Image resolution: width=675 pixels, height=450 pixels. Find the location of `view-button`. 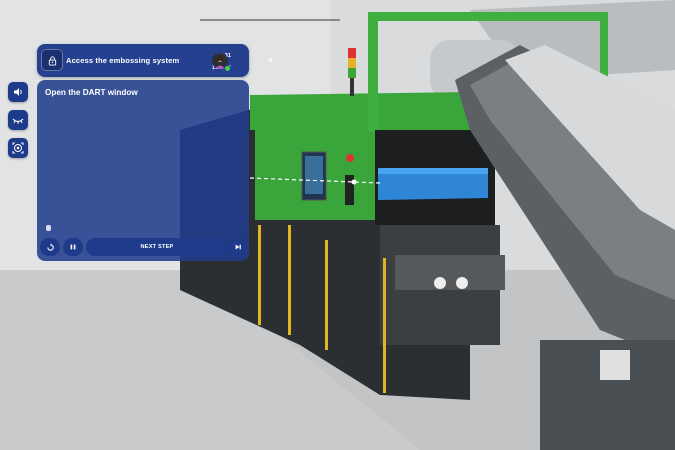

view-button is located at coordinates (18, 120).